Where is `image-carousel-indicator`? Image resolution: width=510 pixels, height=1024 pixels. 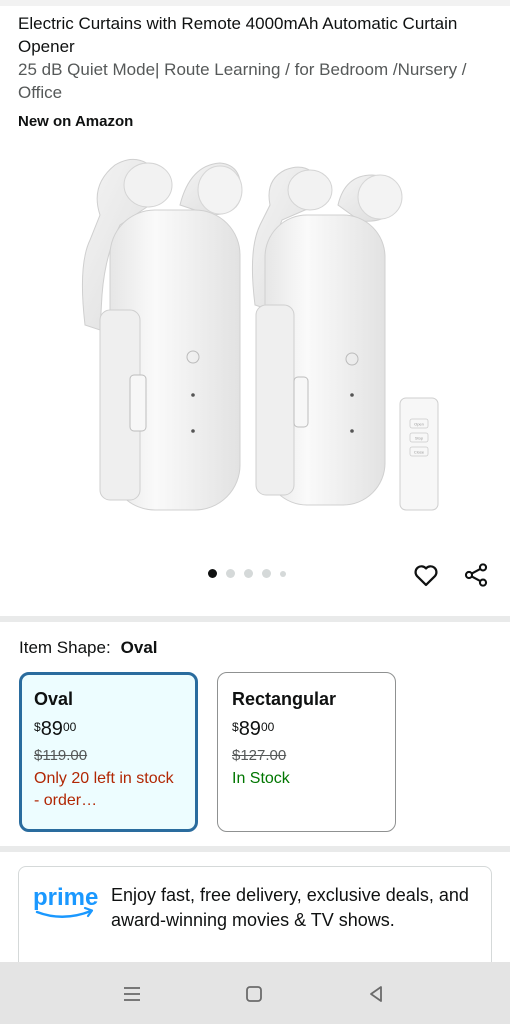
image-carousel-indicator is located at coordinates (247, 573).